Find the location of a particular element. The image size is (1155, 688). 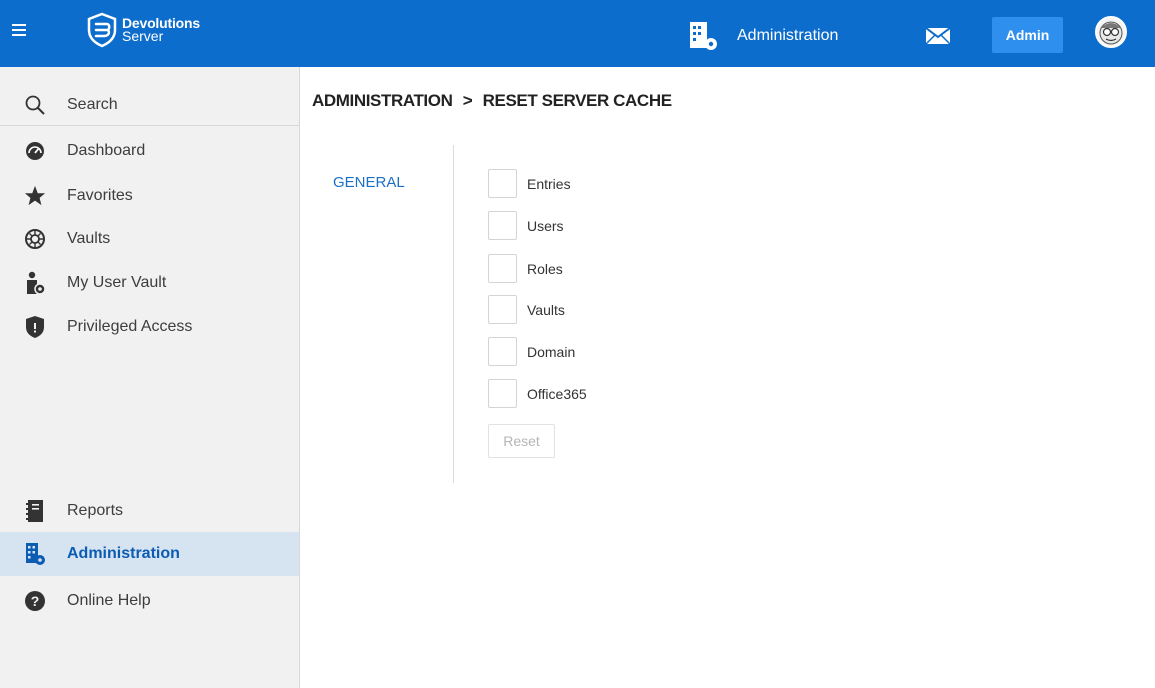

dashboard-icon is located at coordinates (35, 151).